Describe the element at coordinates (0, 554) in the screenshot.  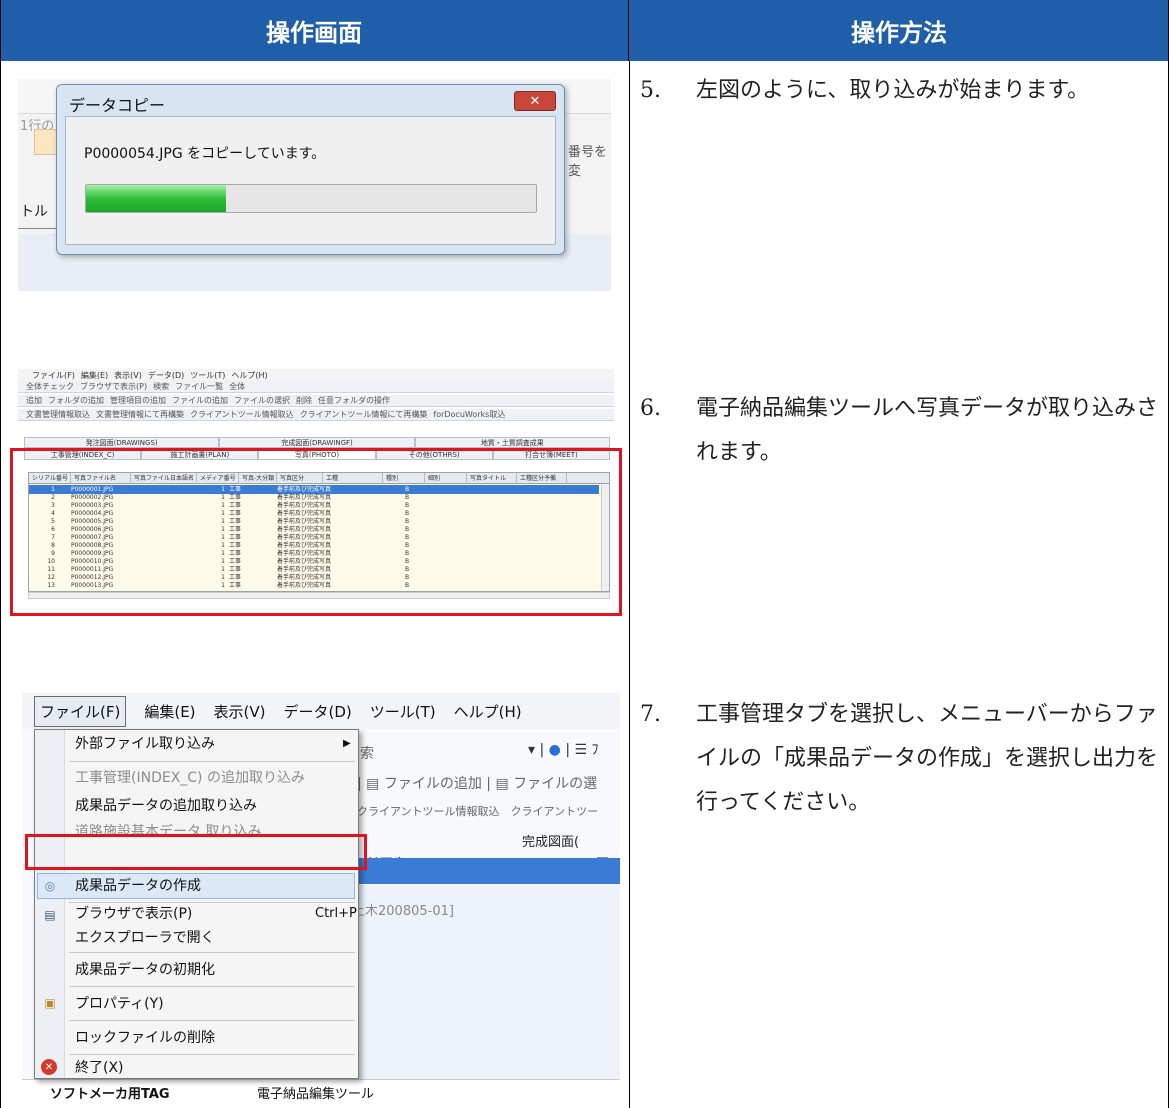
I see `table-border-left` at that location.